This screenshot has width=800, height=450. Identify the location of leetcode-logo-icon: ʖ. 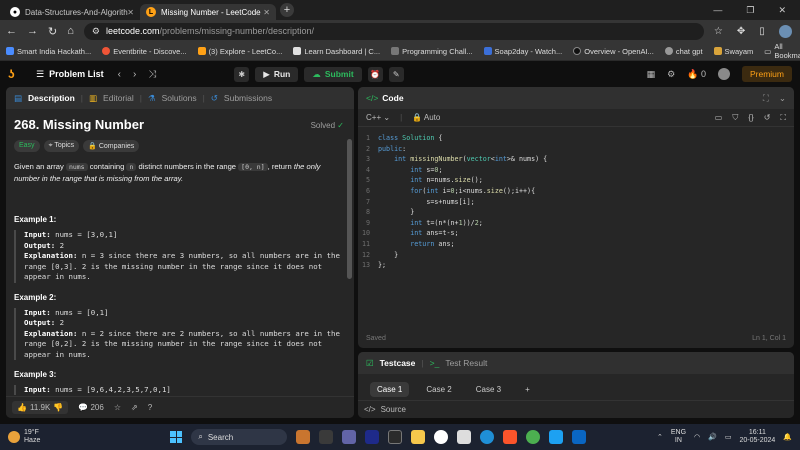
(15, 74).